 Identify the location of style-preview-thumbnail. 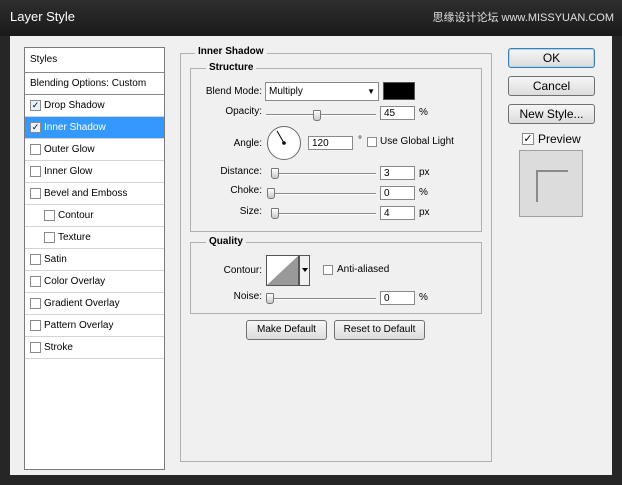
(551, 183).